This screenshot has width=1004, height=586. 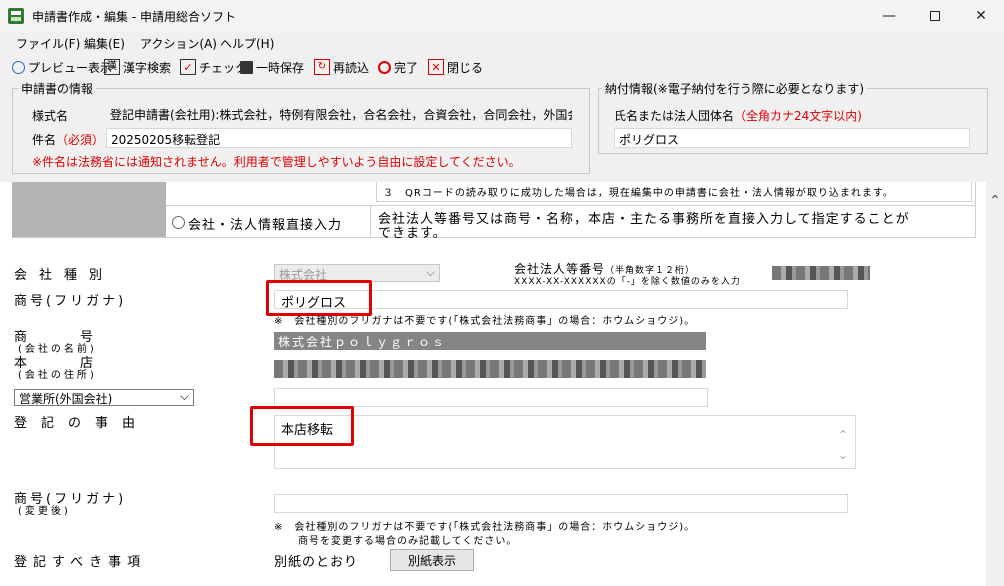 What do you see at coordinates (89, 209) in the screenshot?
I see `section-header-cell` at bounding box center [89, 209].